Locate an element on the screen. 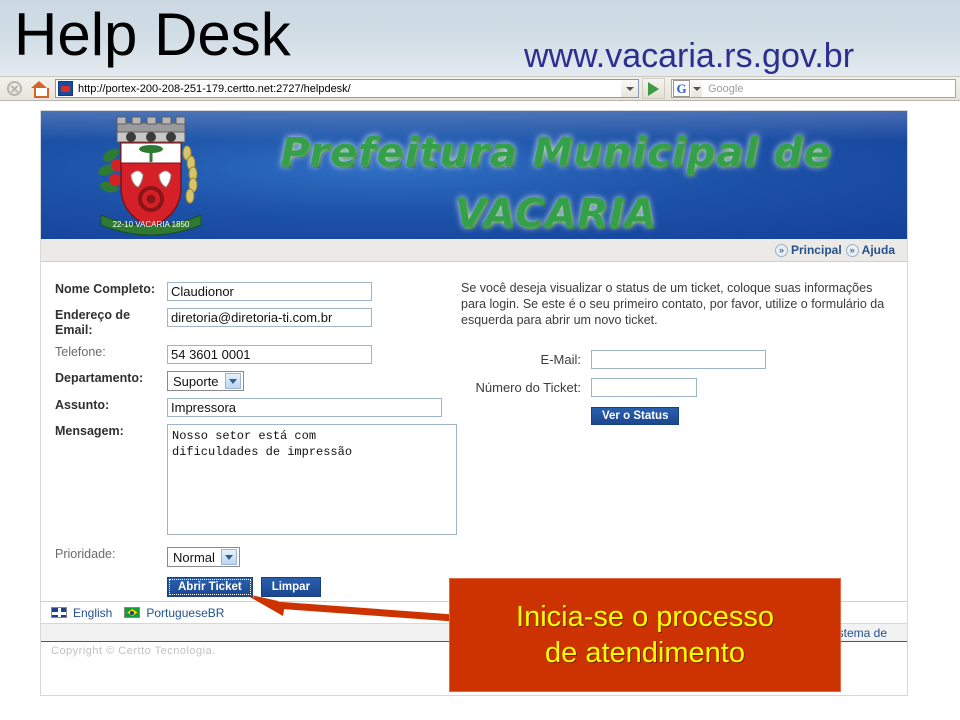 The height and width of the screenshot is (720, 960). copyright-text: Copyright © Certto Tecnologia. is located at coordinates (133, 651).